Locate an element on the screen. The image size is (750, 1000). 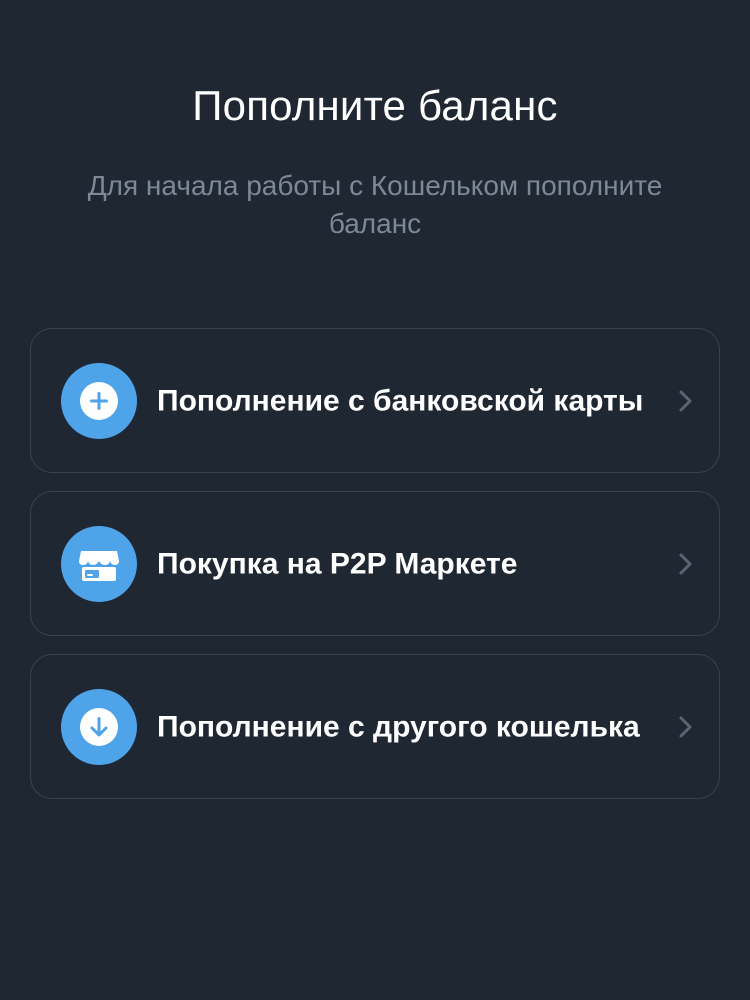
p2p-market-option: Покупка на P2P Маркете is located at coordinates (375, 563).